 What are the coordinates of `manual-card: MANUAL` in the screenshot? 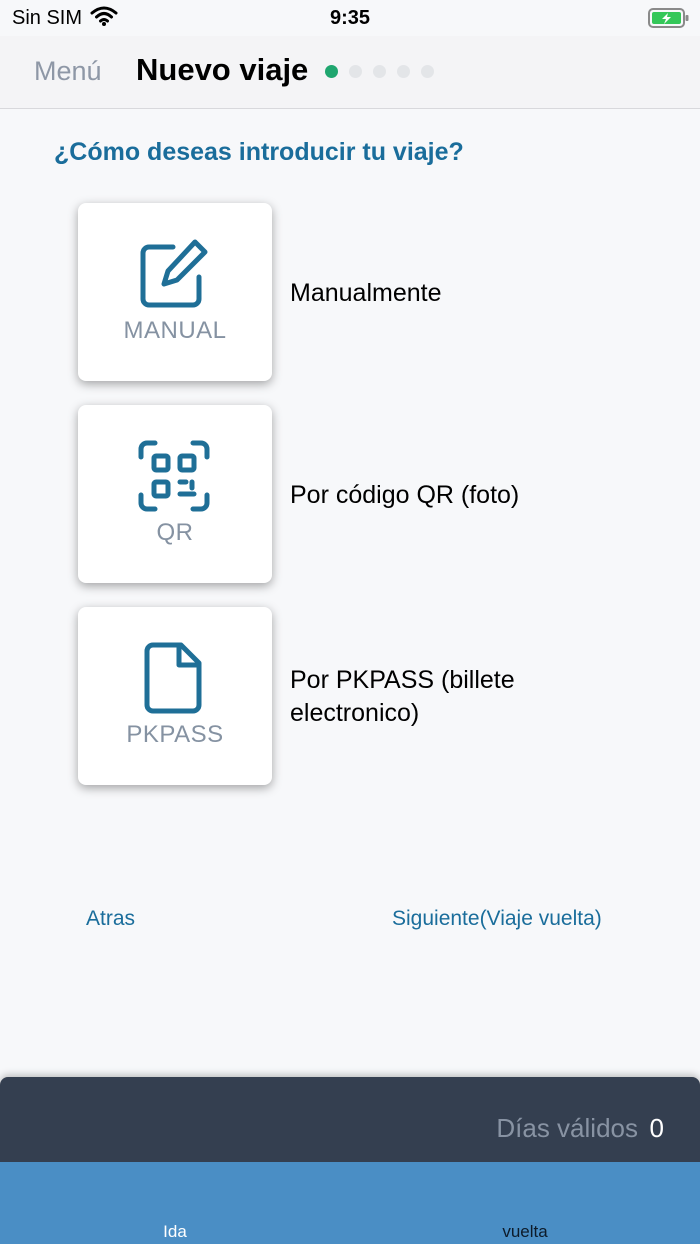 It's located at (175, 292).